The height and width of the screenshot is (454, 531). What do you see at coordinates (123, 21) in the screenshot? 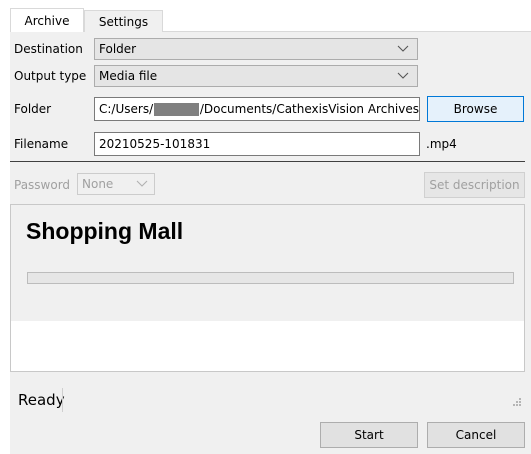
I see `tab-settings: Settings` at bounding box center [123, 21].